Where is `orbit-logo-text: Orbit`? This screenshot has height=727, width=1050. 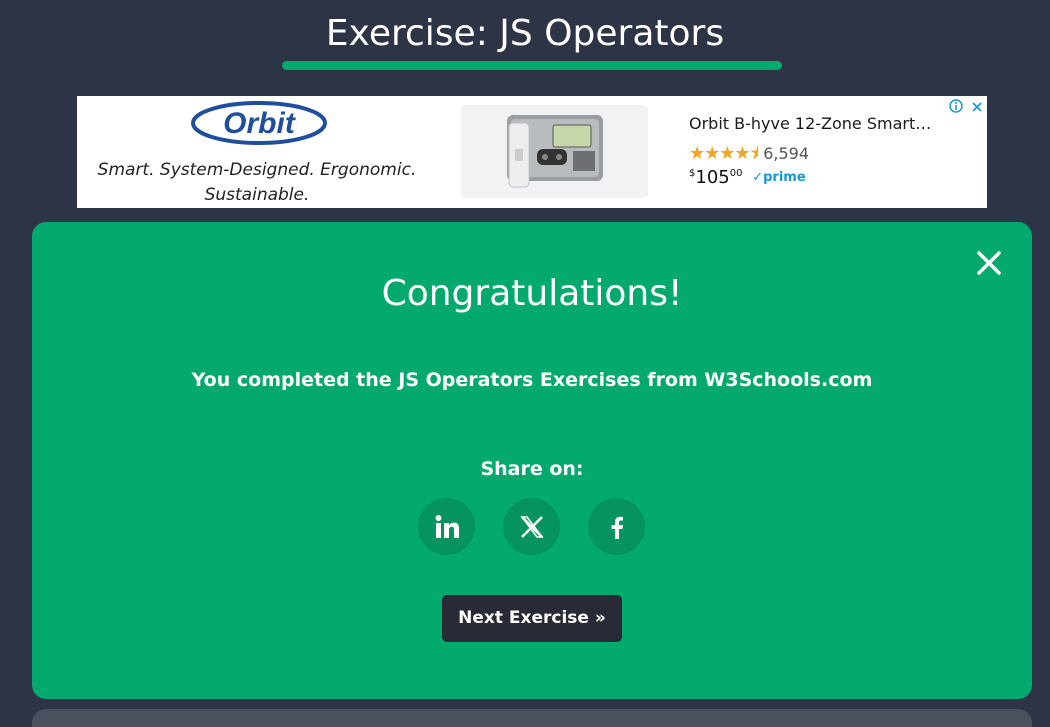
orbit-logo-text: Orbit is located at coordinates (260, 123).